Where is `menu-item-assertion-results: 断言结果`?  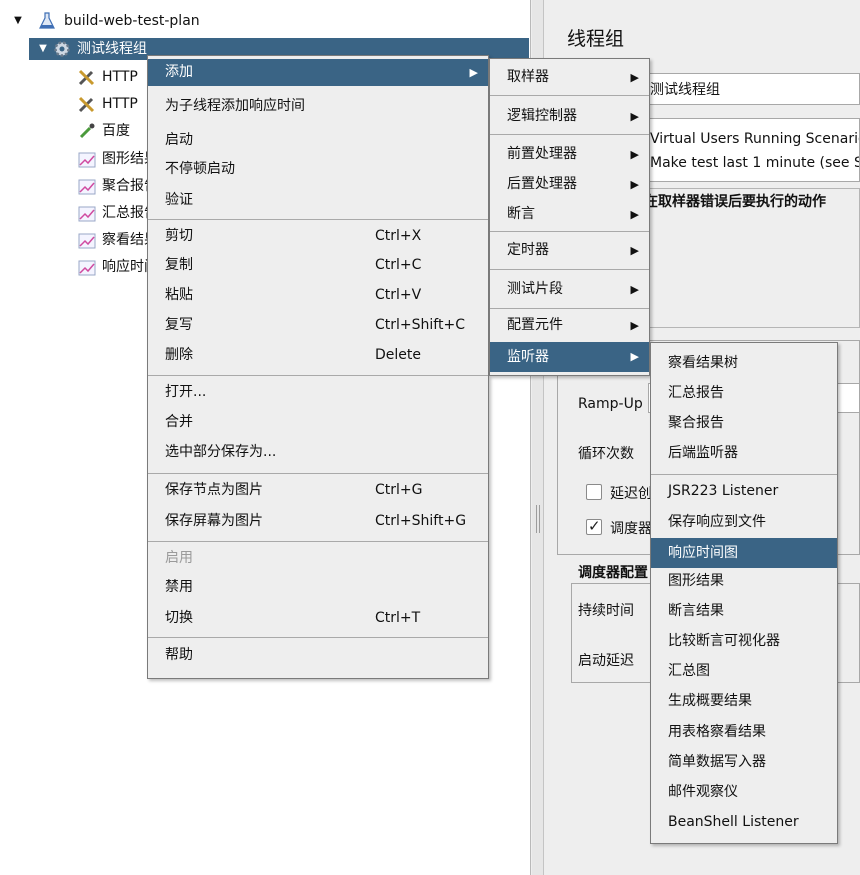 menu-item-assertion-results: 断言结果 is located at coordinates (744, 611).